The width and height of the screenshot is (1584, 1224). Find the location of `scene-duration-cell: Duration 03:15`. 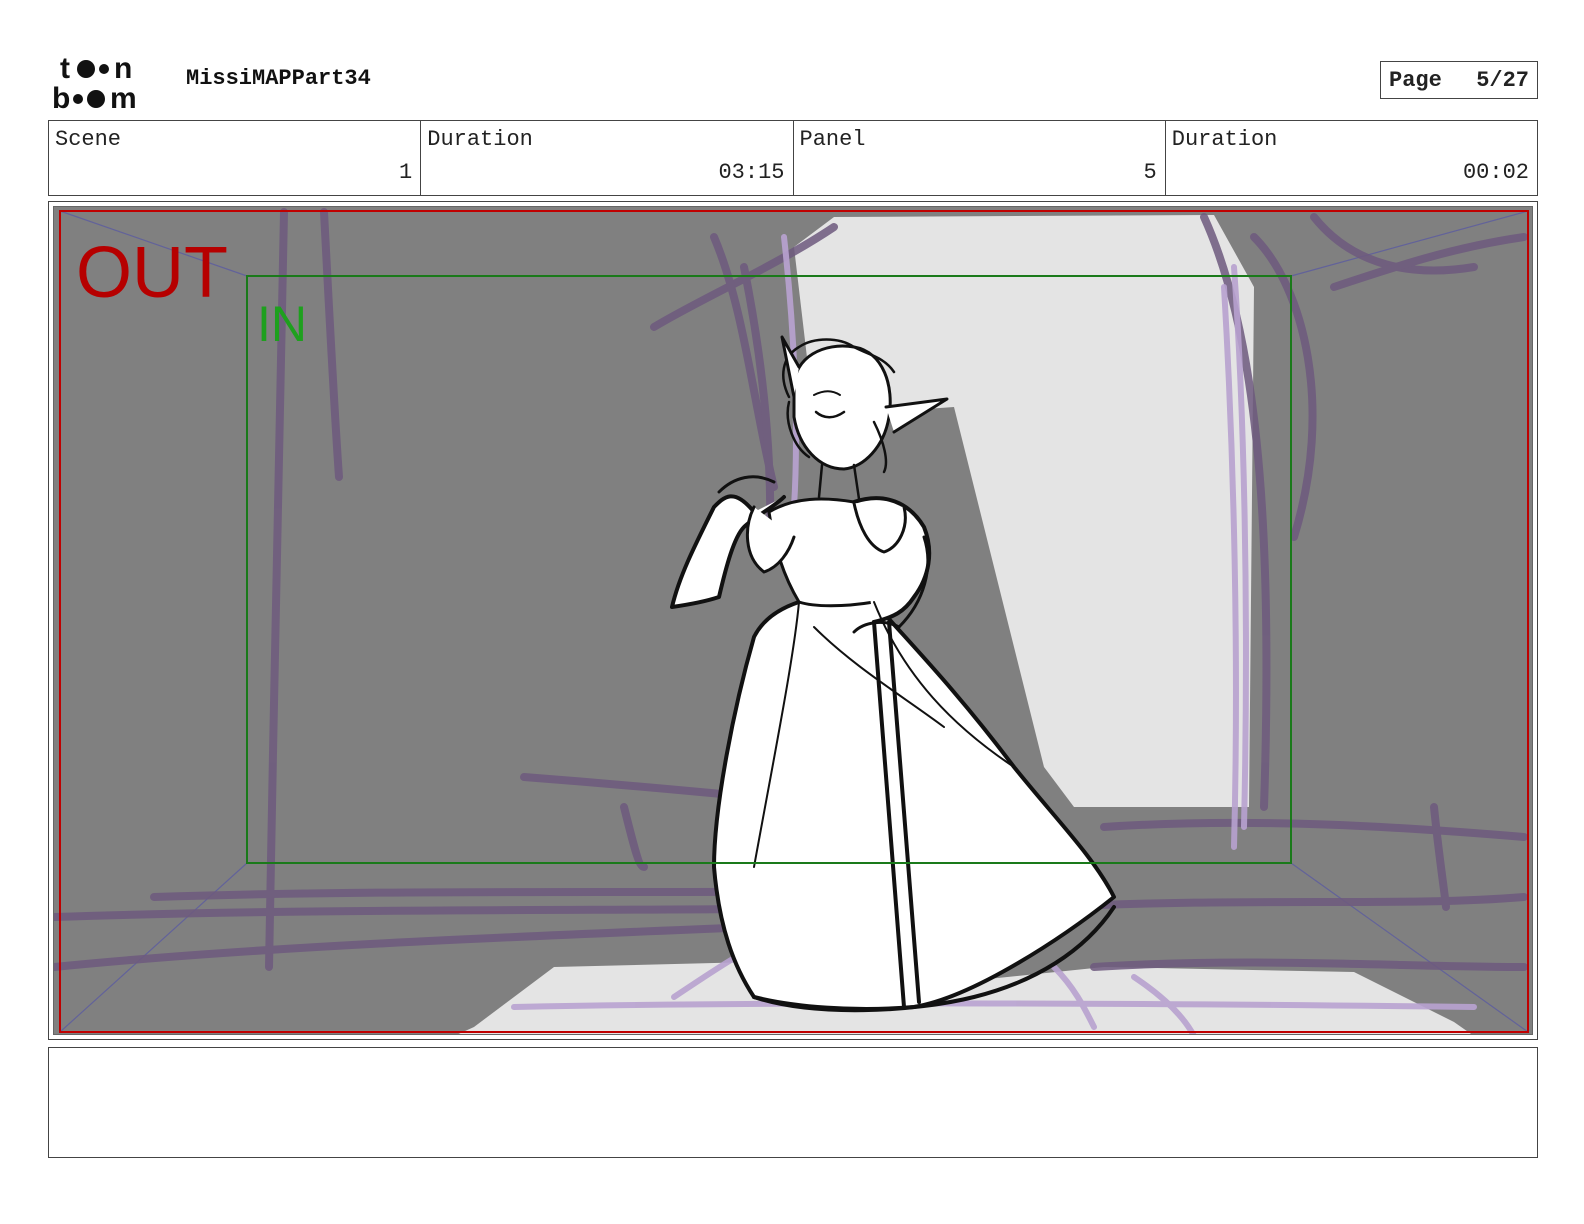

scene-duration-cell: Duration 03:15 is located at coordinates (607, 158).